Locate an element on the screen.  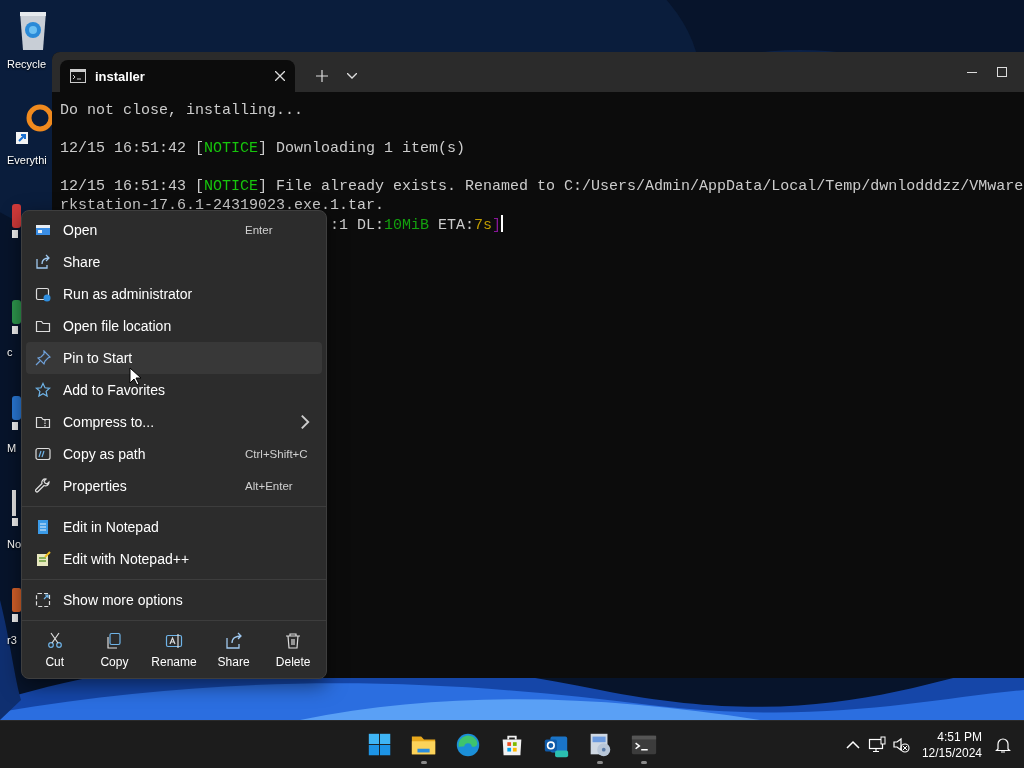
terminal-line: :1 DL:10MiB ETA:7s] is located at coordinates (416, 225).